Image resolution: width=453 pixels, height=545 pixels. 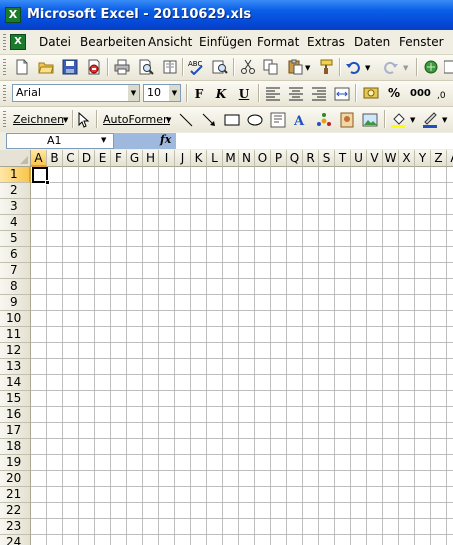 What do you see at coordinates (87, 158) in the screenshot?
I see `column-header-d: D` at bounding box center [87, 158].